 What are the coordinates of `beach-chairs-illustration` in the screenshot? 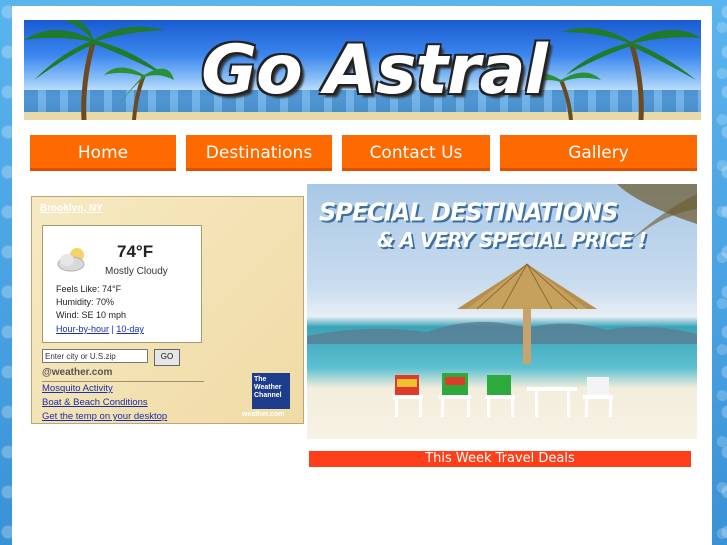 It's located at (503, 395).